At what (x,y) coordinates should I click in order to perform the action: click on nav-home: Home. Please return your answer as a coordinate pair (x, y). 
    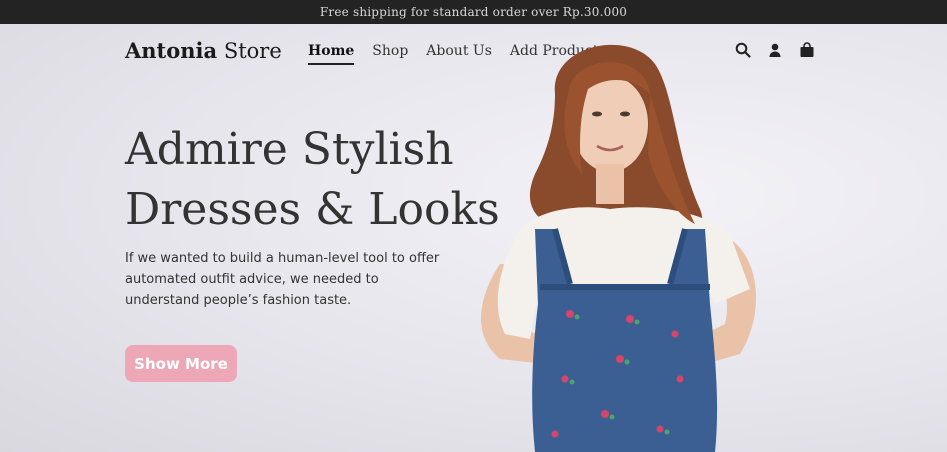
    Looking at the image, I should click on (331, 54).